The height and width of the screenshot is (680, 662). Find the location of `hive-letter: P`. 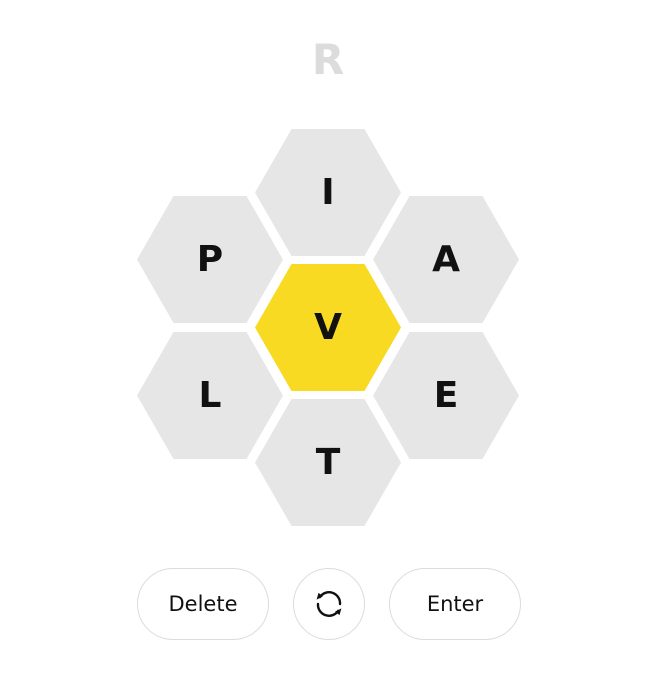

hive-letter: P is located at coordinates (210, 259).